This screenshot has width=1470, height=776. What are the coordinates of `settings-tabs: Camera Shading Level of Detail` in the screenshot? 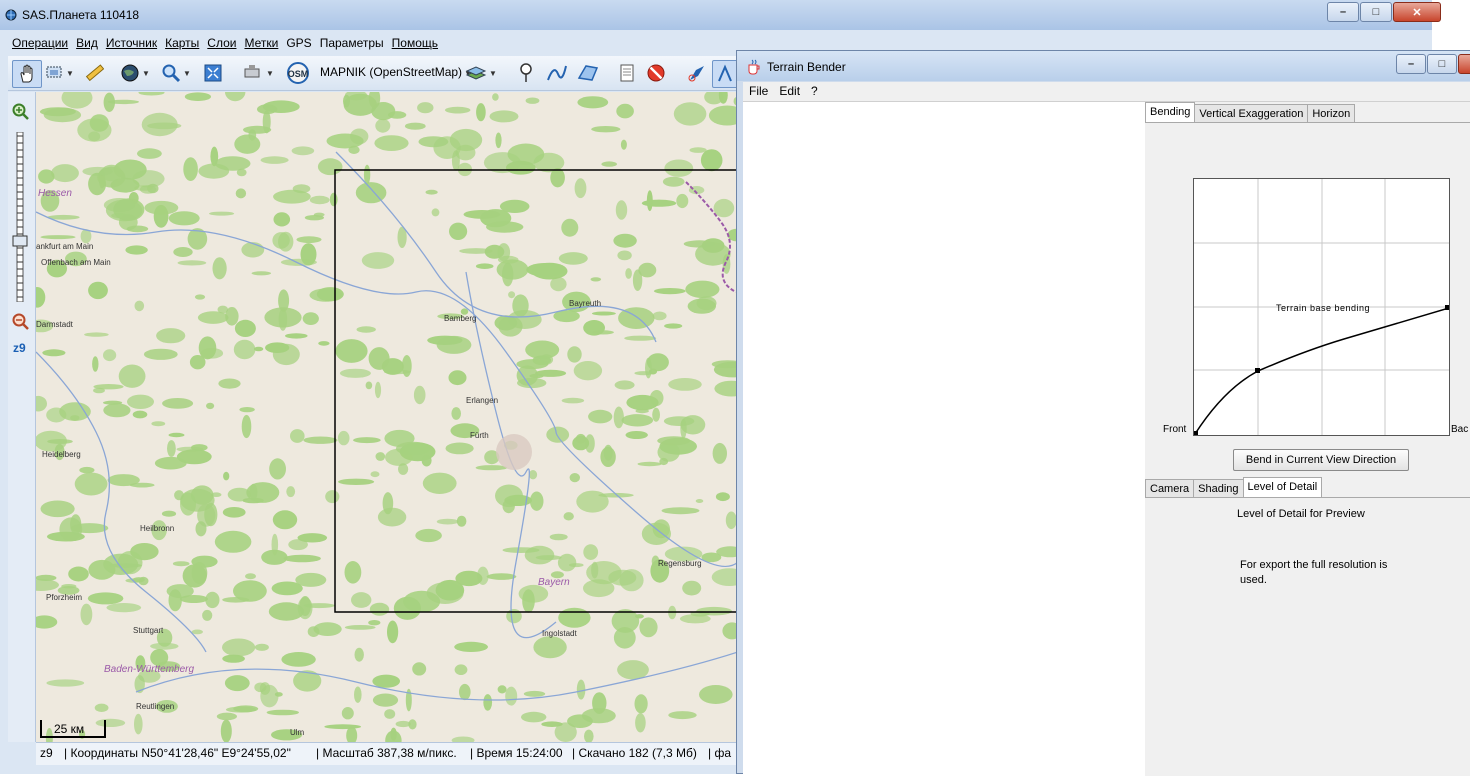 It's located at (1234, 487).